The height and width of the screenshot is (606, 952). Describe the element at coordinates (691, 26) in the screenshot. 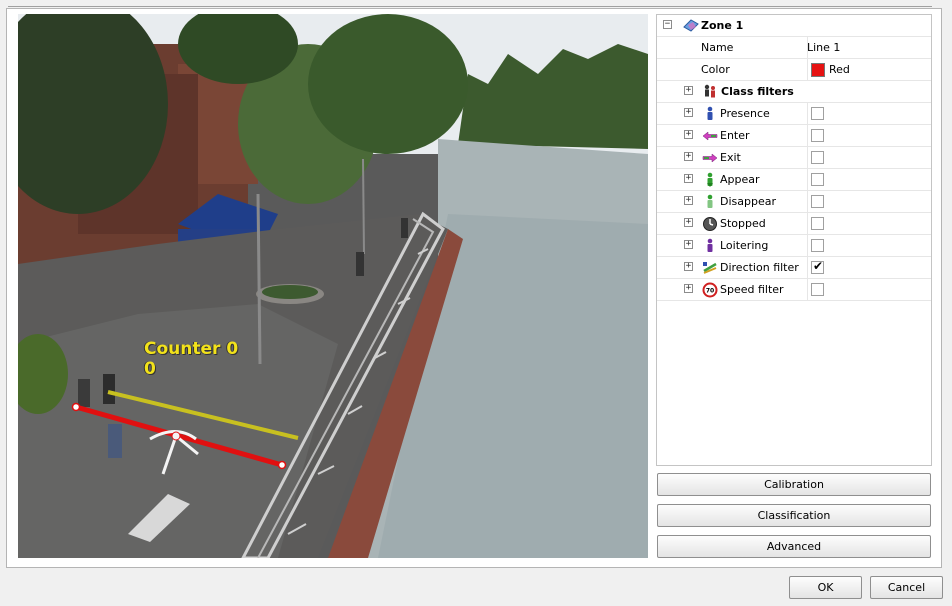

I see `zone-icon` at that location.